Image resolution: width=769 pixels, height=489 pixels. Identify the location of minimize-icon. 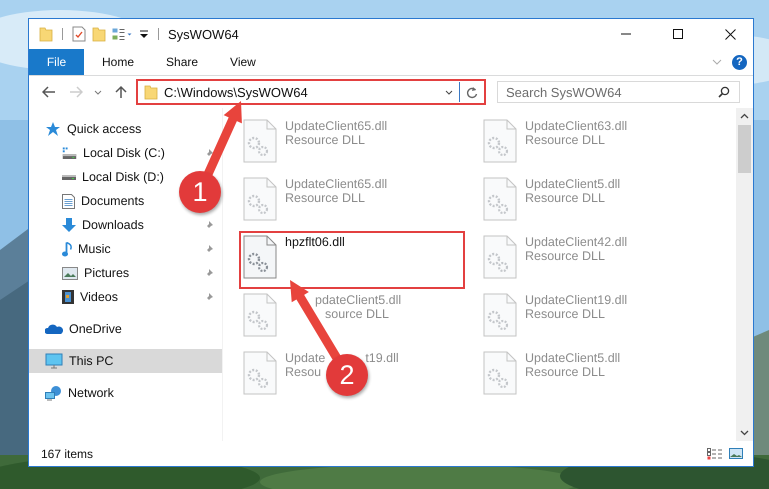
(626, 34).